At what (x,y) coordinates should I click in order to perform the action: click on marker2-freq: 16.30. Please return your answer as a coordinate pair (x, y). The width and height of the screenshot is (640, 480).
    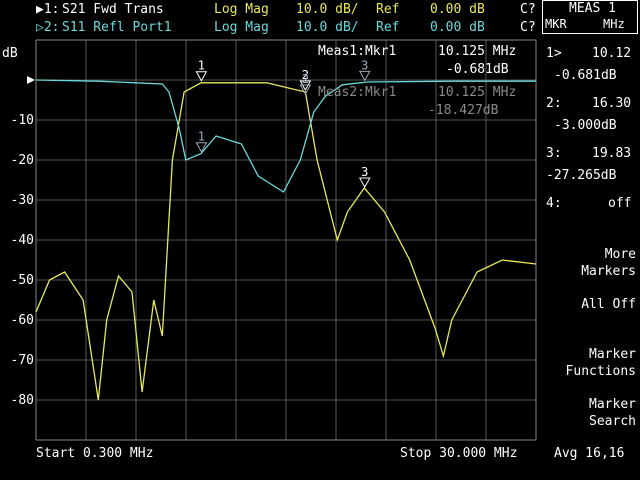
    Looking at the image, I should click on (611, 104).